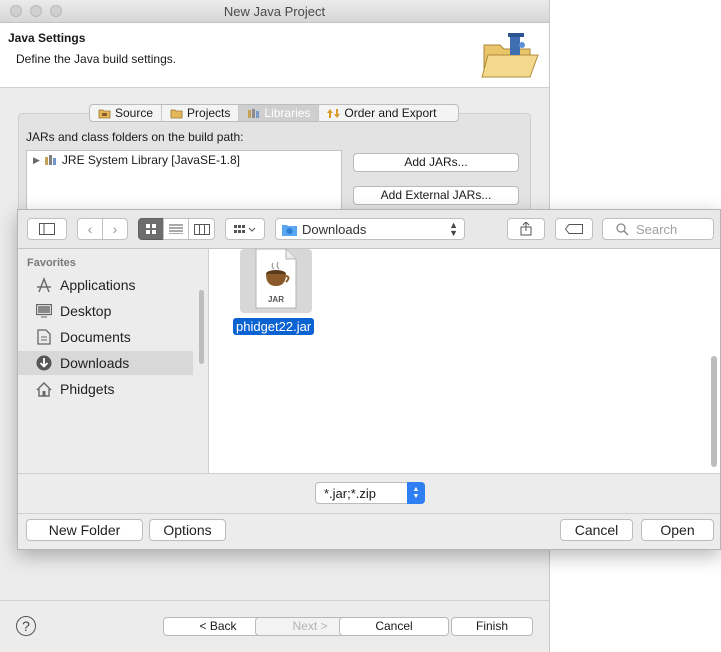 Image resolution: width=721 pixels, height=652 pixels. Describe the element at coordinates (184, 181) in the screenshot. I see `build-path-tree: ▶ JRE System Library [JavaSE-1.8]` at that location.